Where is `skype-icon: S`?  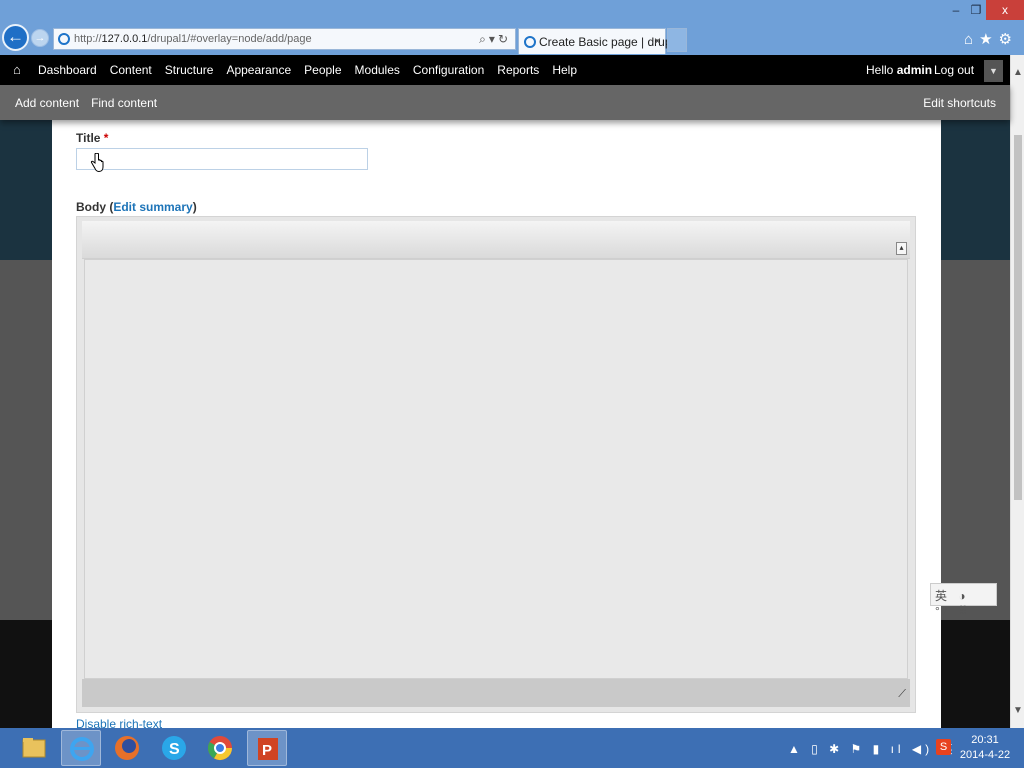 skype-icon: S is located at coordinates (174, 748).